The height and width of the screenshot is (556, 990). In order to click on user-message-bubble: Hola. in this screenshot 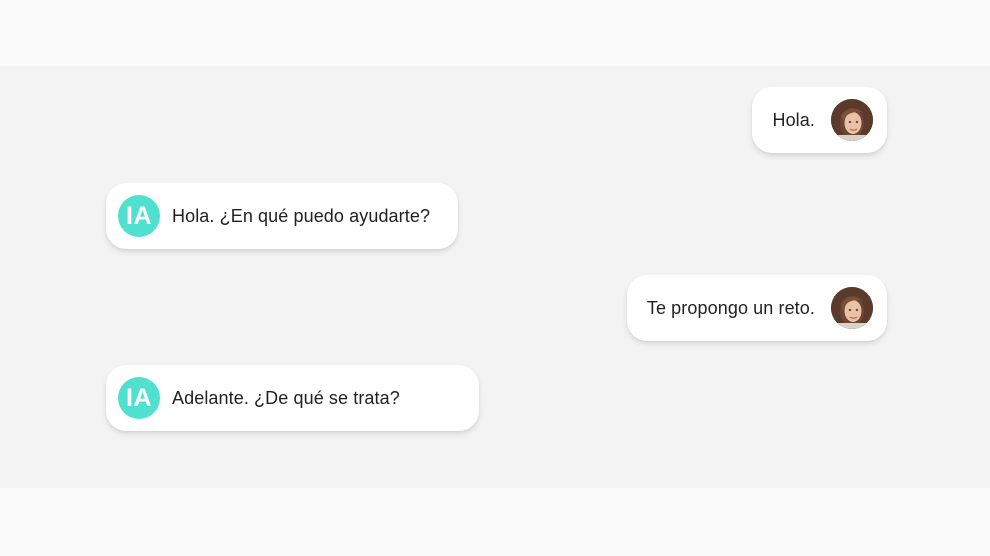, I will do `click(819, 120)`.